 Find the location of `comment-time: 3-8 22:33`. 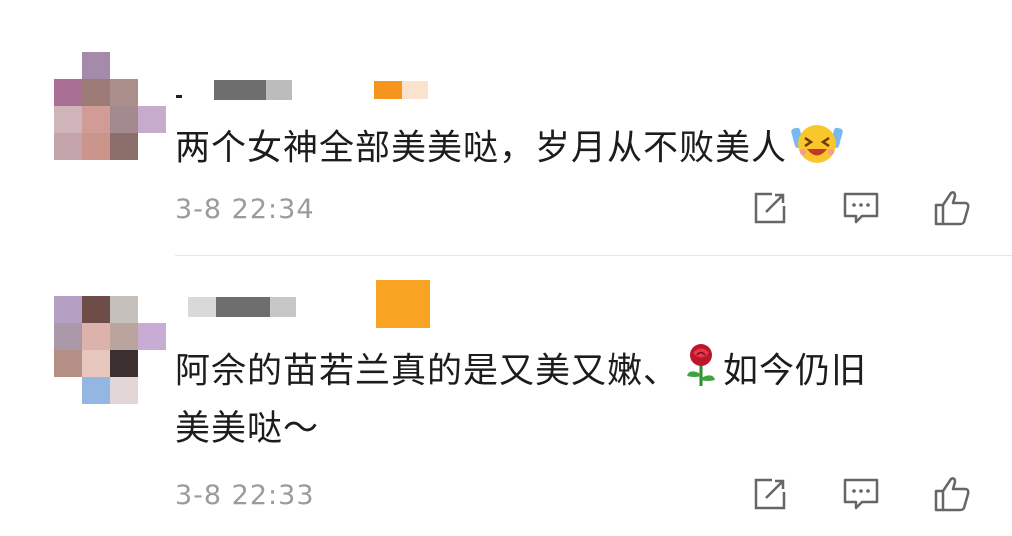

comment-time: 3-8 22:33 is located at coordinates (245, 495).